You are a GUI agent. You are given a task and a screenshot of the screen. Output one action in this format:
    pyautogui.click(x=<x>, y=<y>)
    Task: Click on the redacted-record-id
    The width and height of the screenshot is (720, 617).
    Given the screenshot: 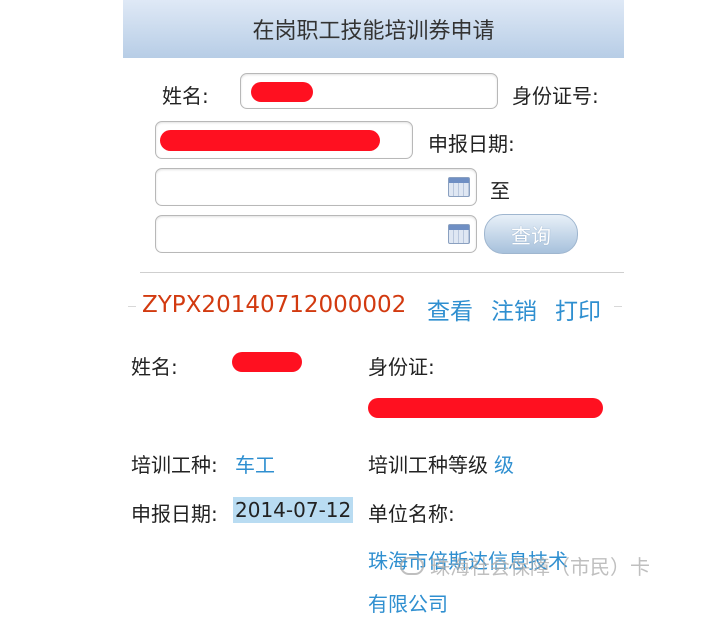 What is the action you would take?
    pyautogui.click(x=485, y=408)
    